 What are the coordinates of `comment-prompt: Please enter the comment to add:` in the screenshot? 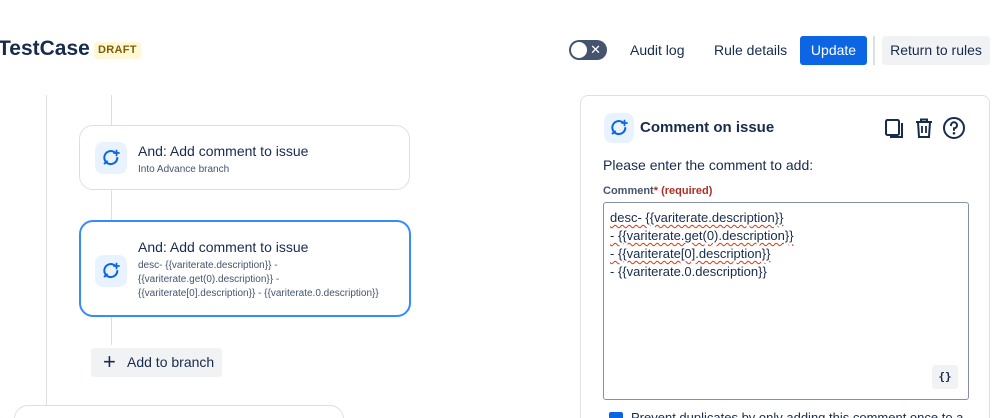 It's located at (708, 165).